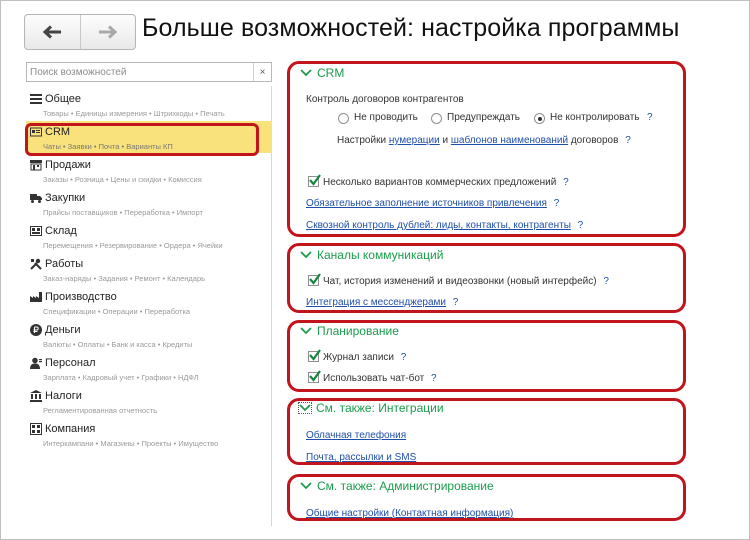 The image size is (750, 540). I want to click on messengers-line: Интеграция с мессенджерами ?, so click(382, 302).